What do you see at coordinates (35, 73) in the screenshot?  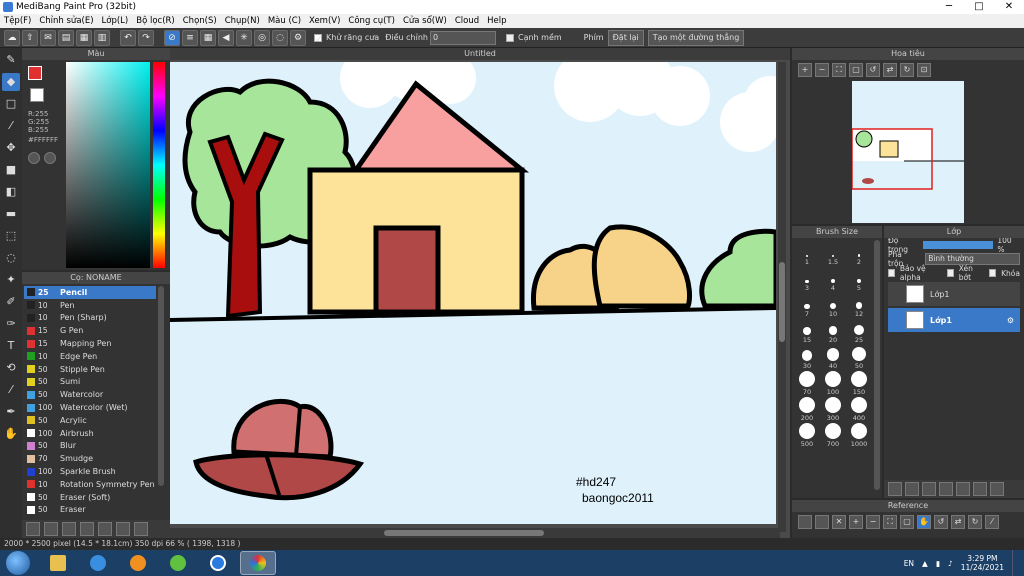 I see `foreground-color-swatch` at bounding box center [35, 73].